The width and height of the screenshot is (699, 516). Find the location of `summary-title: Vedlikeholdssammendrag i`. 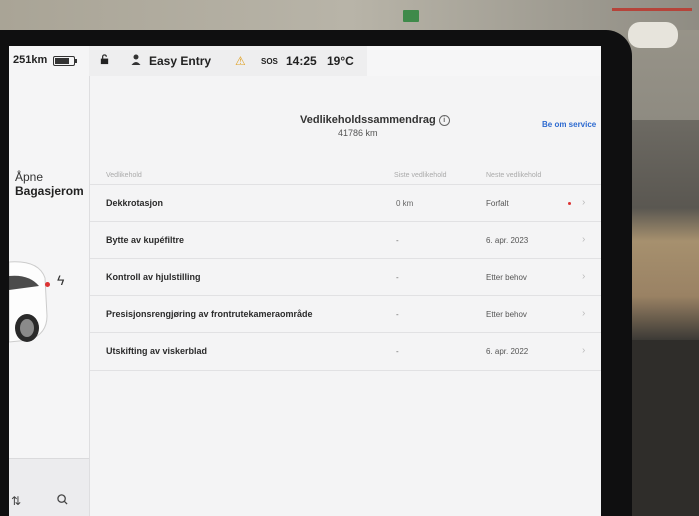

summary-title: Vedlikeholdssammendrag i is located at coordinates (375, 120).